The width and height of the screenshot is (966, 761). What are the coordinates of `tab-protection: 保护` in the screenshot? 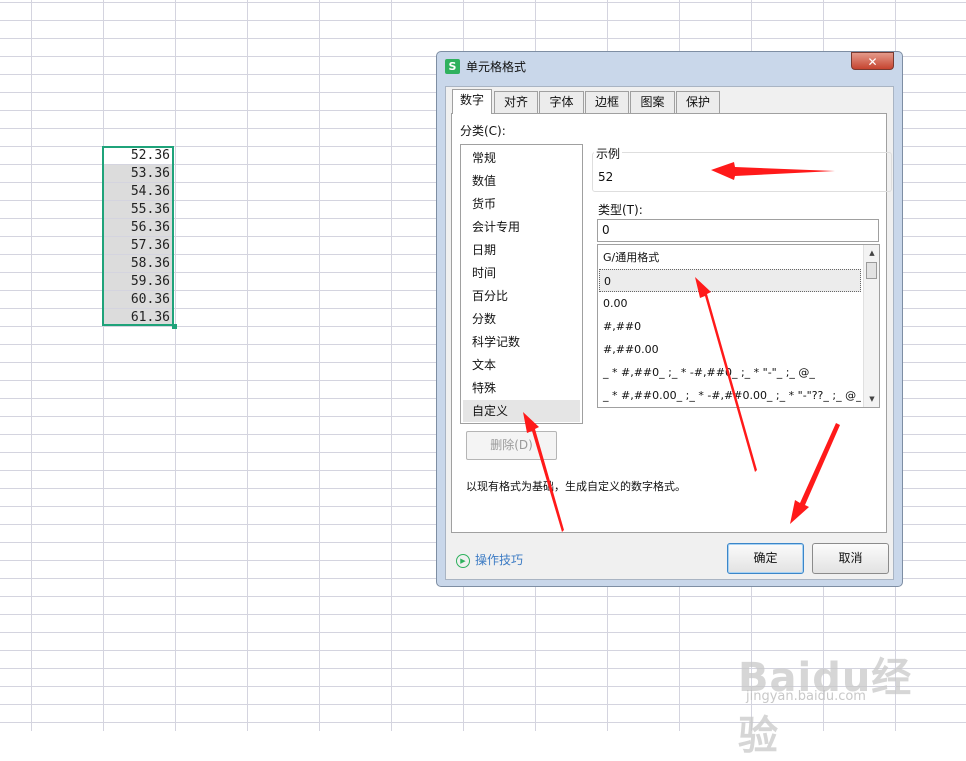 It's located at (698, 102).